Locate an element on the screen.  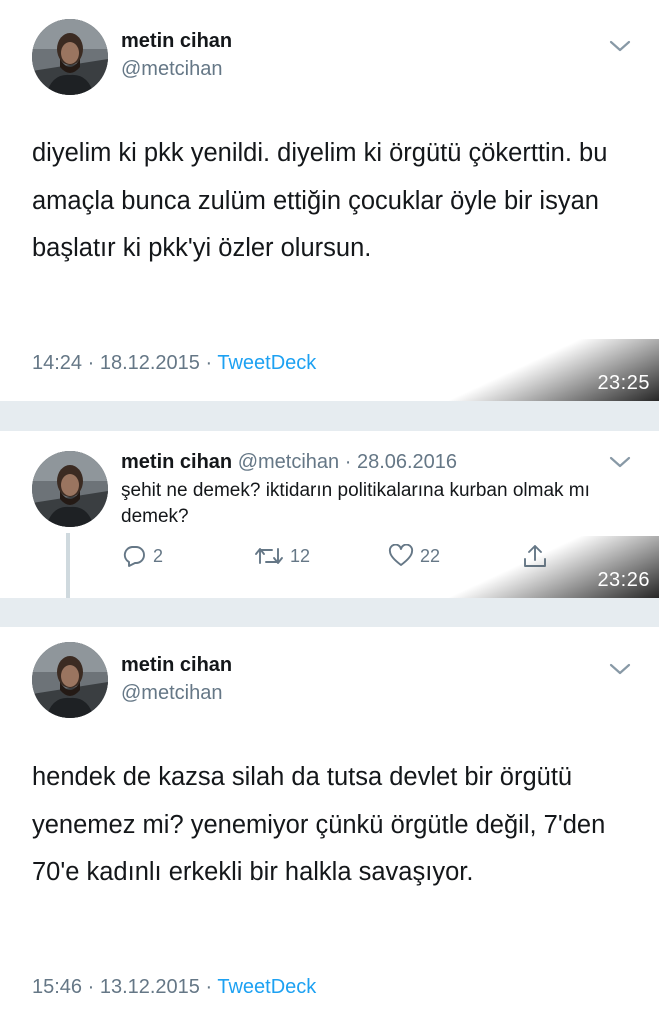
thread-line is located at coordinates (68, 565).